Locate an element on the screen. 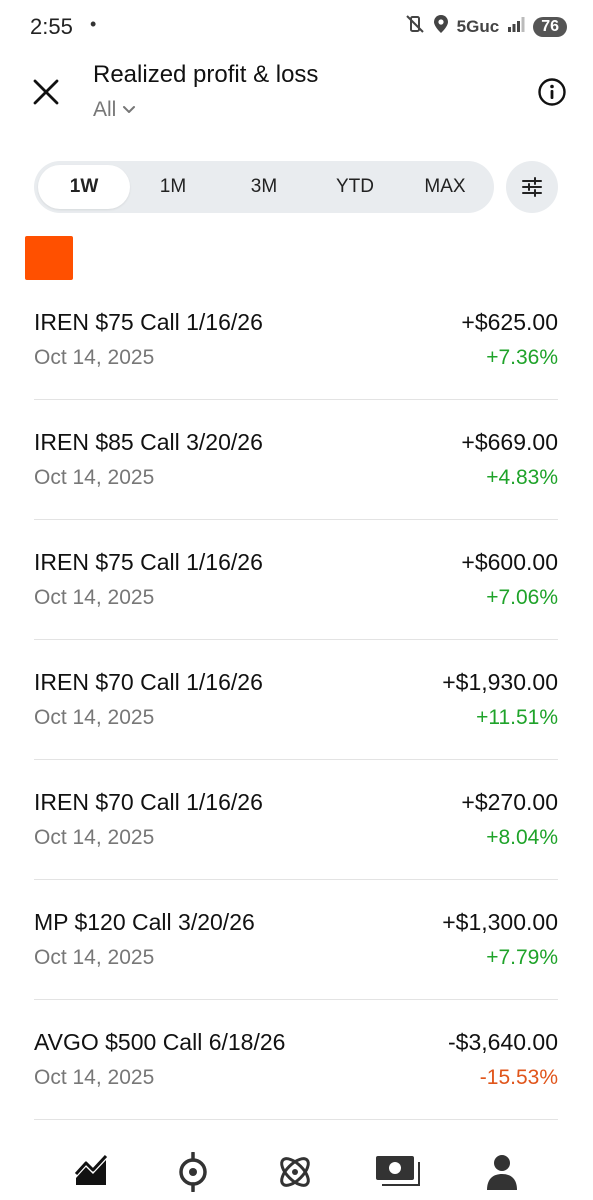 The width and height of the screenshot is (593, 1200). battery-indicator: 76 is located at coordinates (550, 26).